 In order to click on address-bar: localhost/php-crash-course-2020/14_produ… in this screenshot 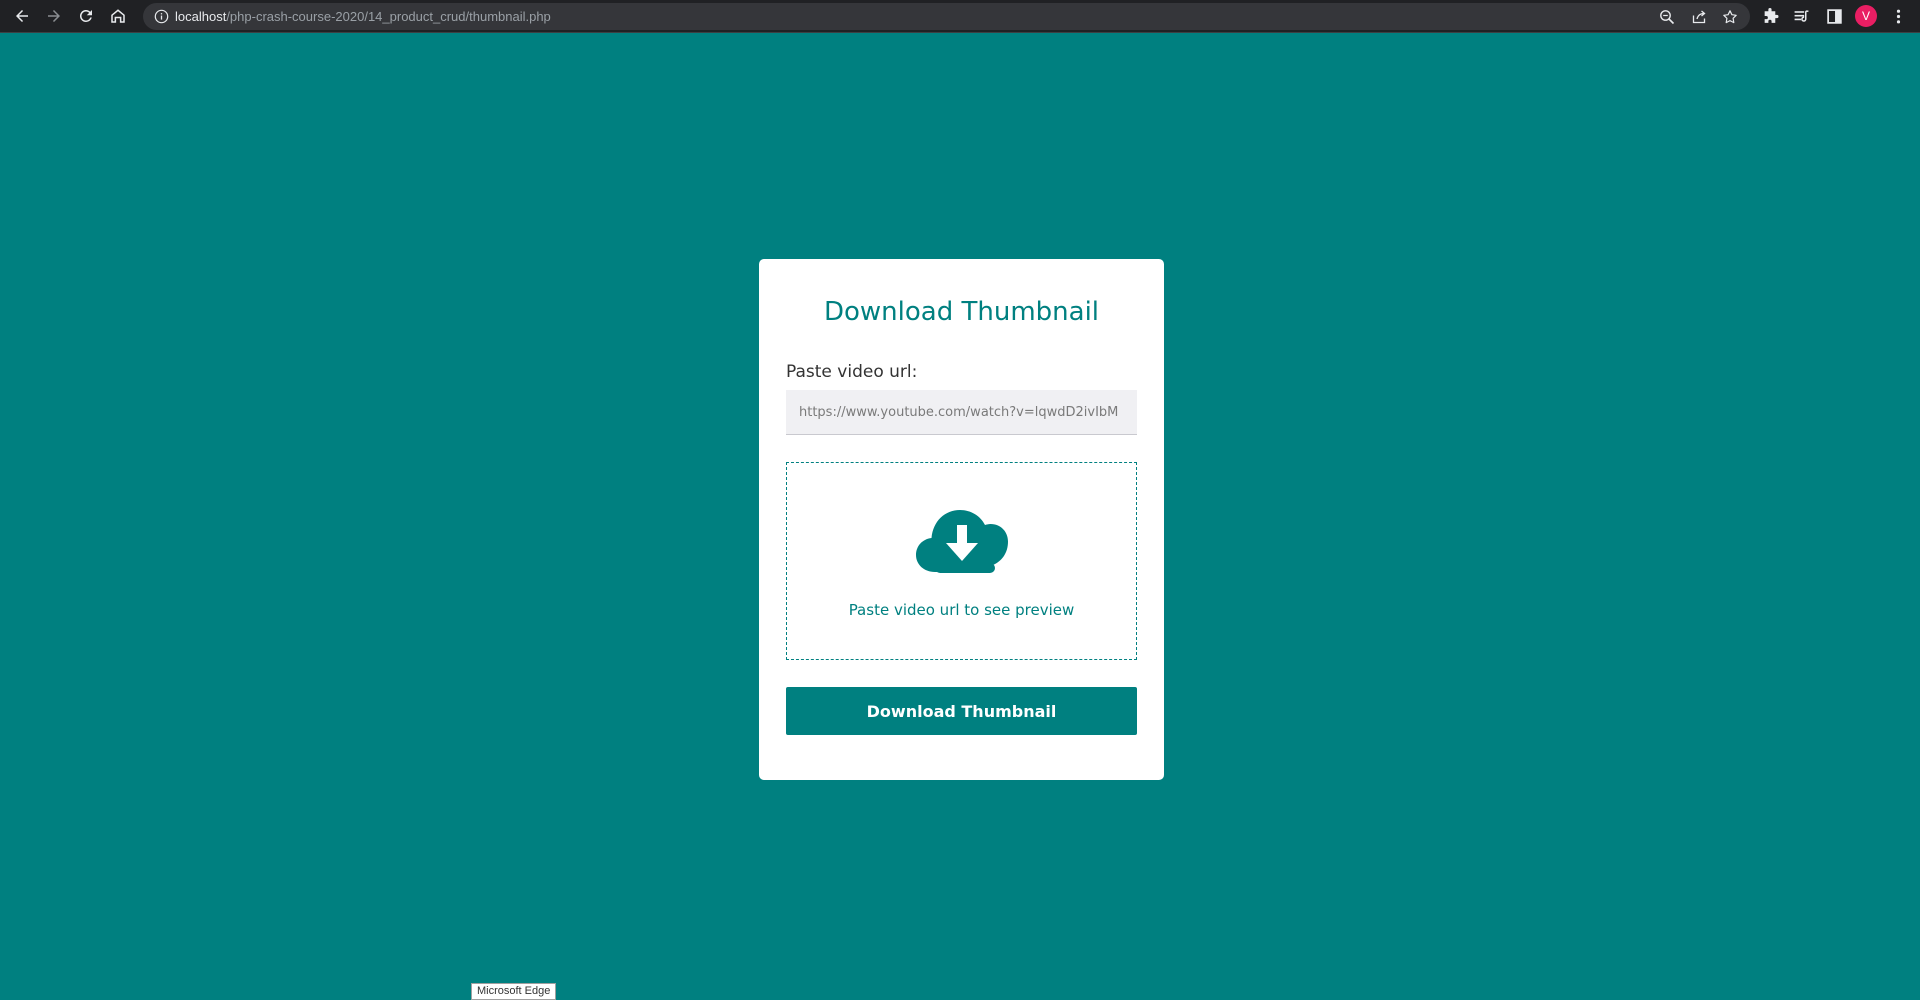, I will do `click(946, 16)`.